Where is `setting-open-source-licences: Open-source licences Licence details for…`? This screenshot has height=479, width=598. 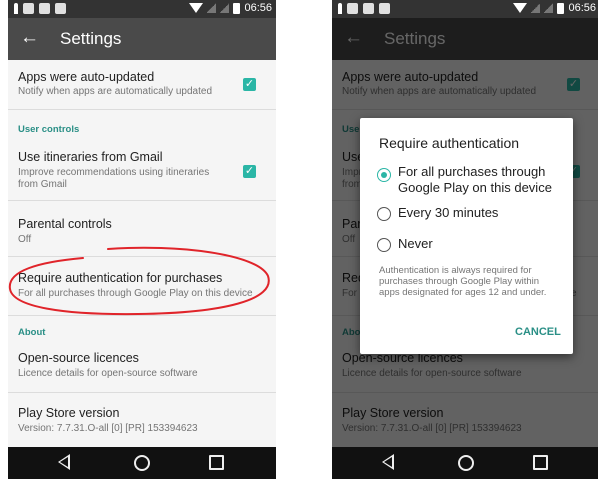
setting-open-source-licences: Open-source licences Licence details for… is located at coordinates (142, 367).